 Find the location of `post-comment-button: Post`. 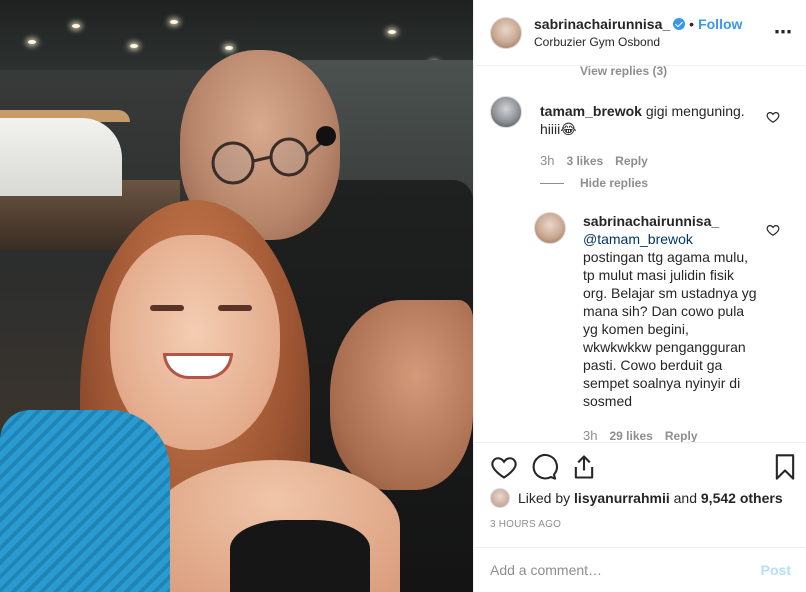

post-comment-button: Post is located at coordinates (776, 570).